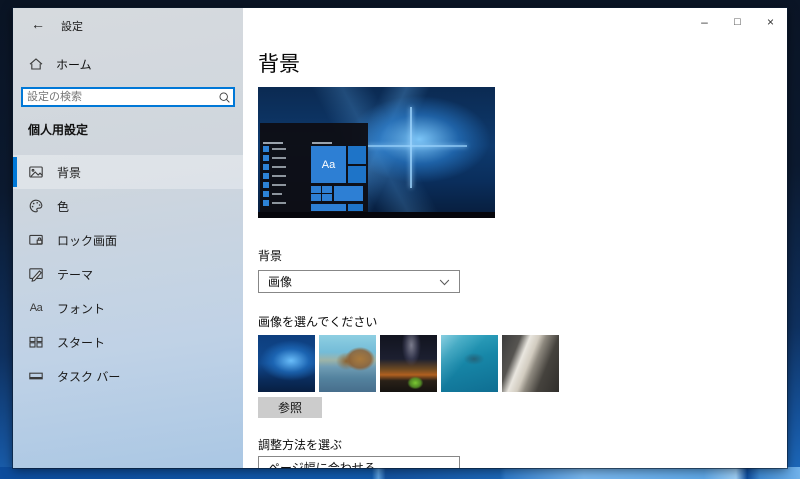 This screenshot has height=479, width=800. I want to click on start-menu-preview: Aa, so click(314, 168).